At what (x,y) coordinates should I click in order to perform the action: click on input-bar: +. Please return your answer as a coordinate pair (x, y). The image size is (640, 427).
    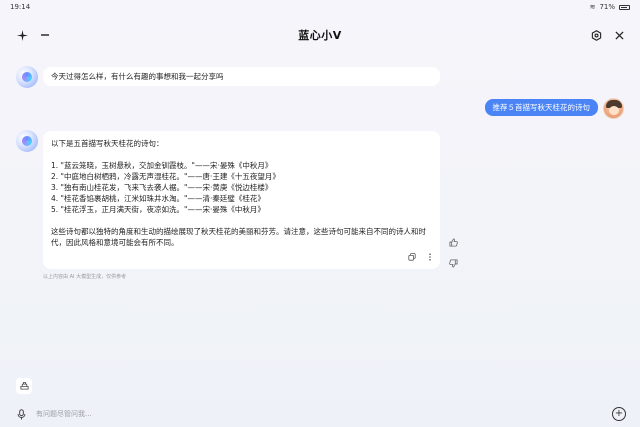
    Looking at the image, I should click on (320, 414).